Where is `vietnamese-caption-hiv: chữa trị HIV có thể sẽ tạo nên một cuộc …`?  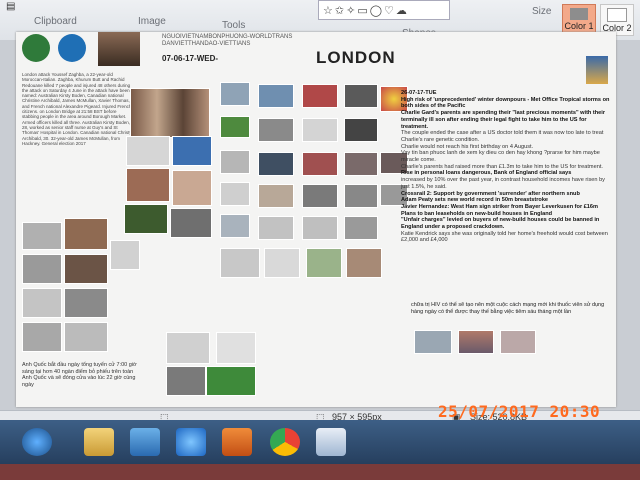 vietnamese-caption-hiv: chữa trị HIV có thể sẽ tạo nên một cuộc … is located at coordinates (508, 308).